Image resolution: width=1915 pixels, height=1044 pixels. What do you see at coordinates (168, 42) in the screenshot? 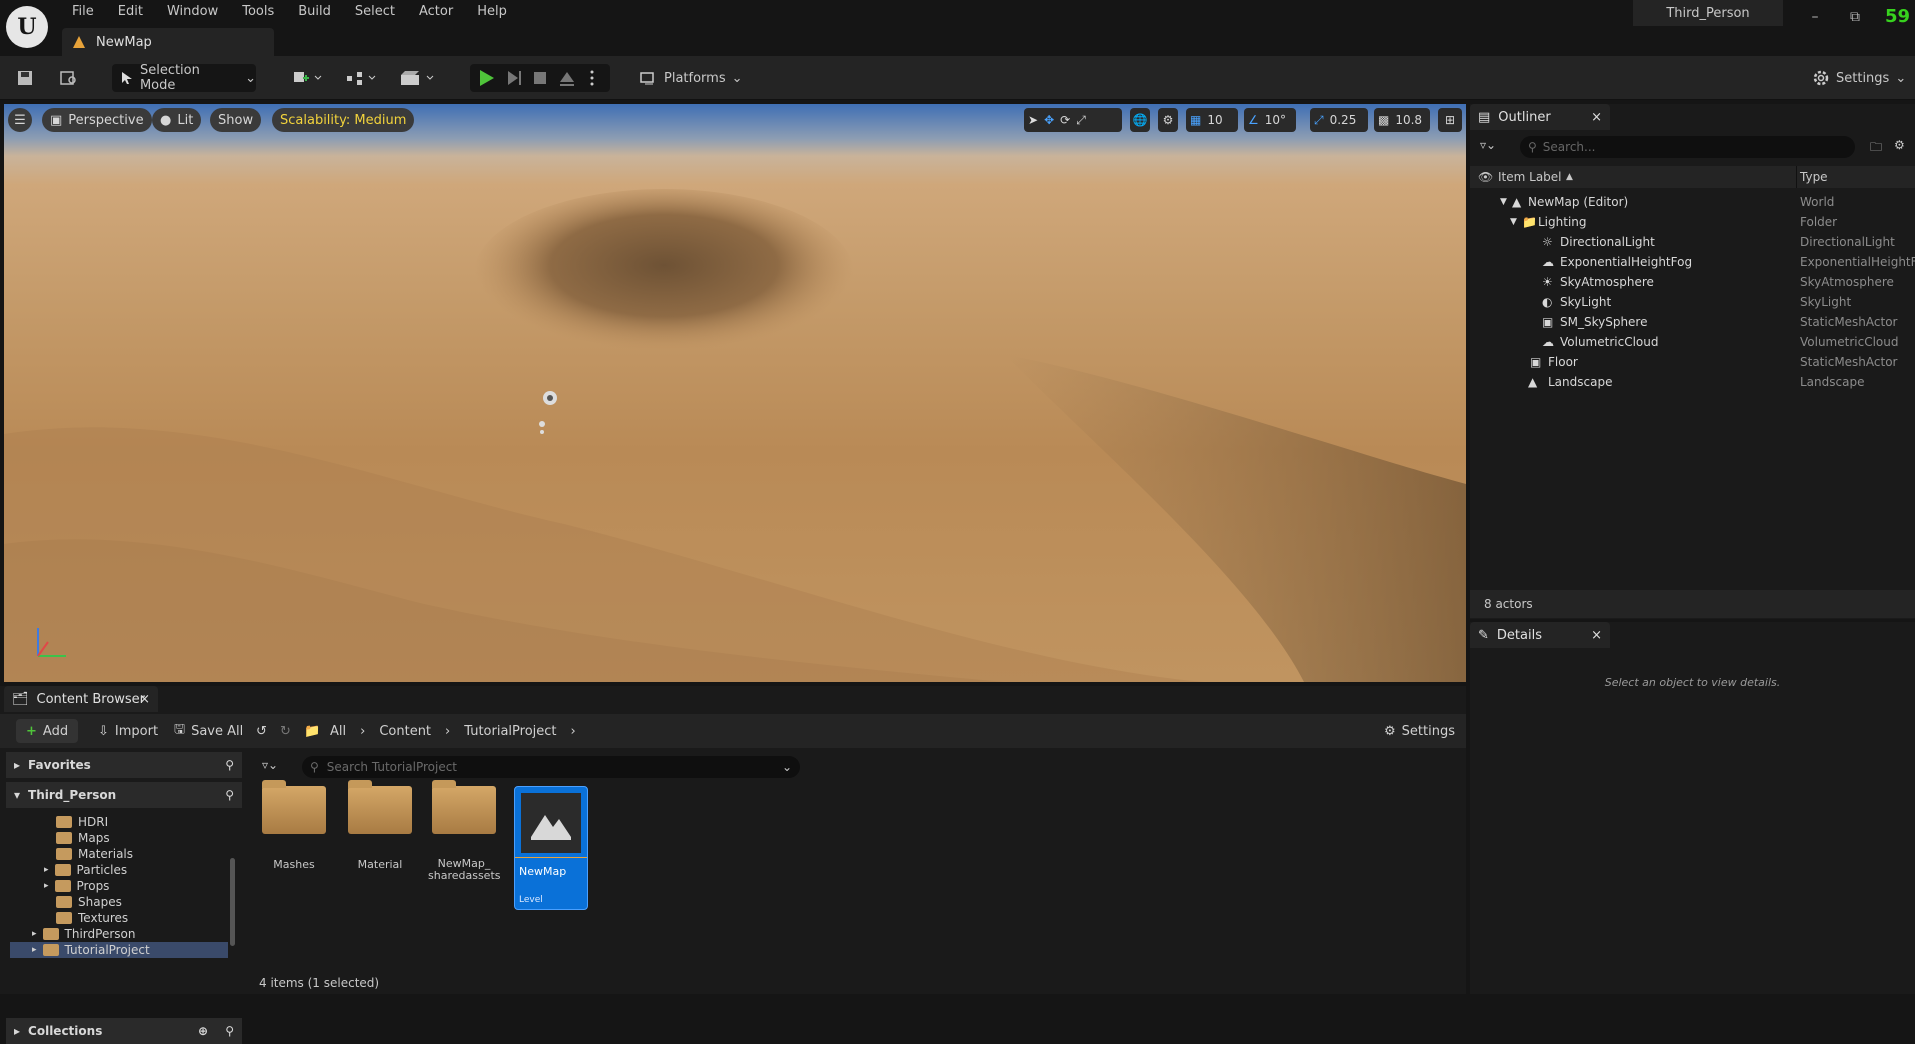
I see `level-document-tab: NewMap` at bounding box center [168, 42].